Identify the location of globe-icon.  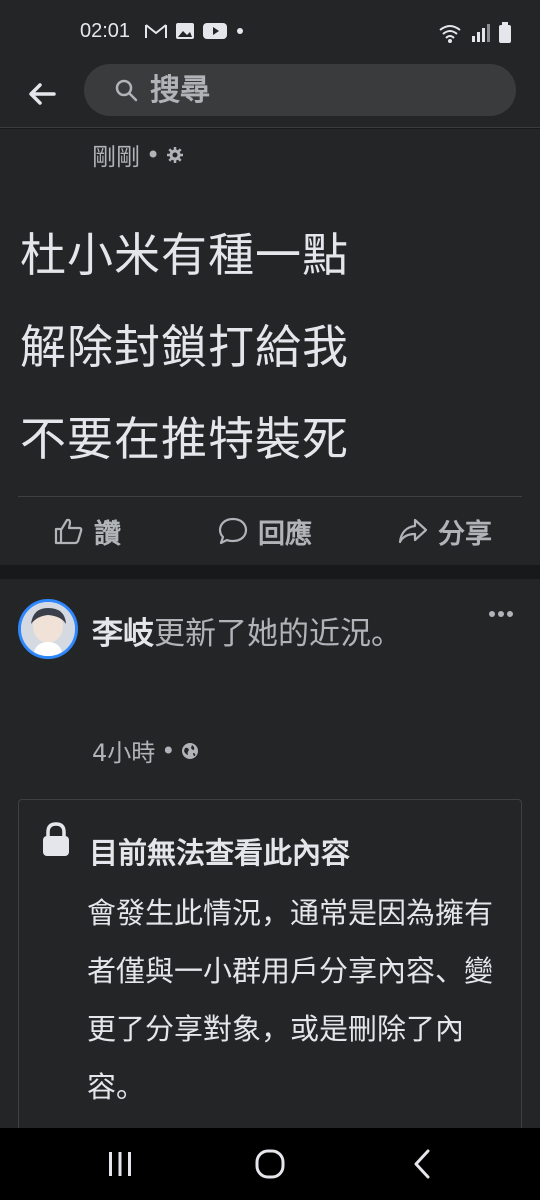
(190, 750).